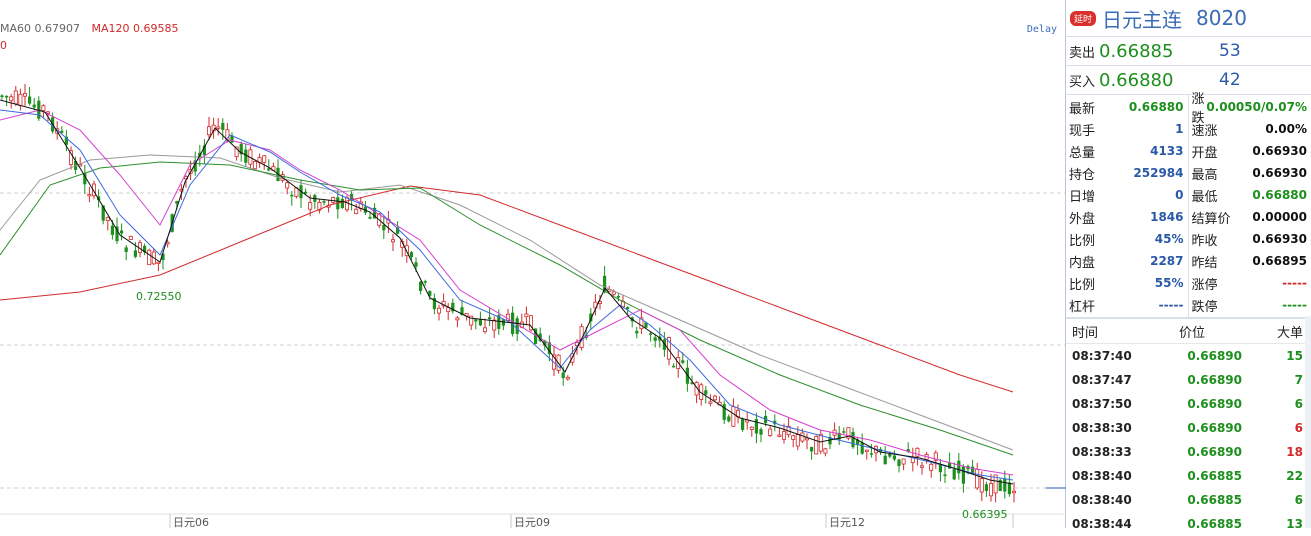 Image resolution: width=1311 pixels, height=536 pixels. I want to click on ma-legend: MA60 0.67907 MA120 0.69585, so click(93, 28).